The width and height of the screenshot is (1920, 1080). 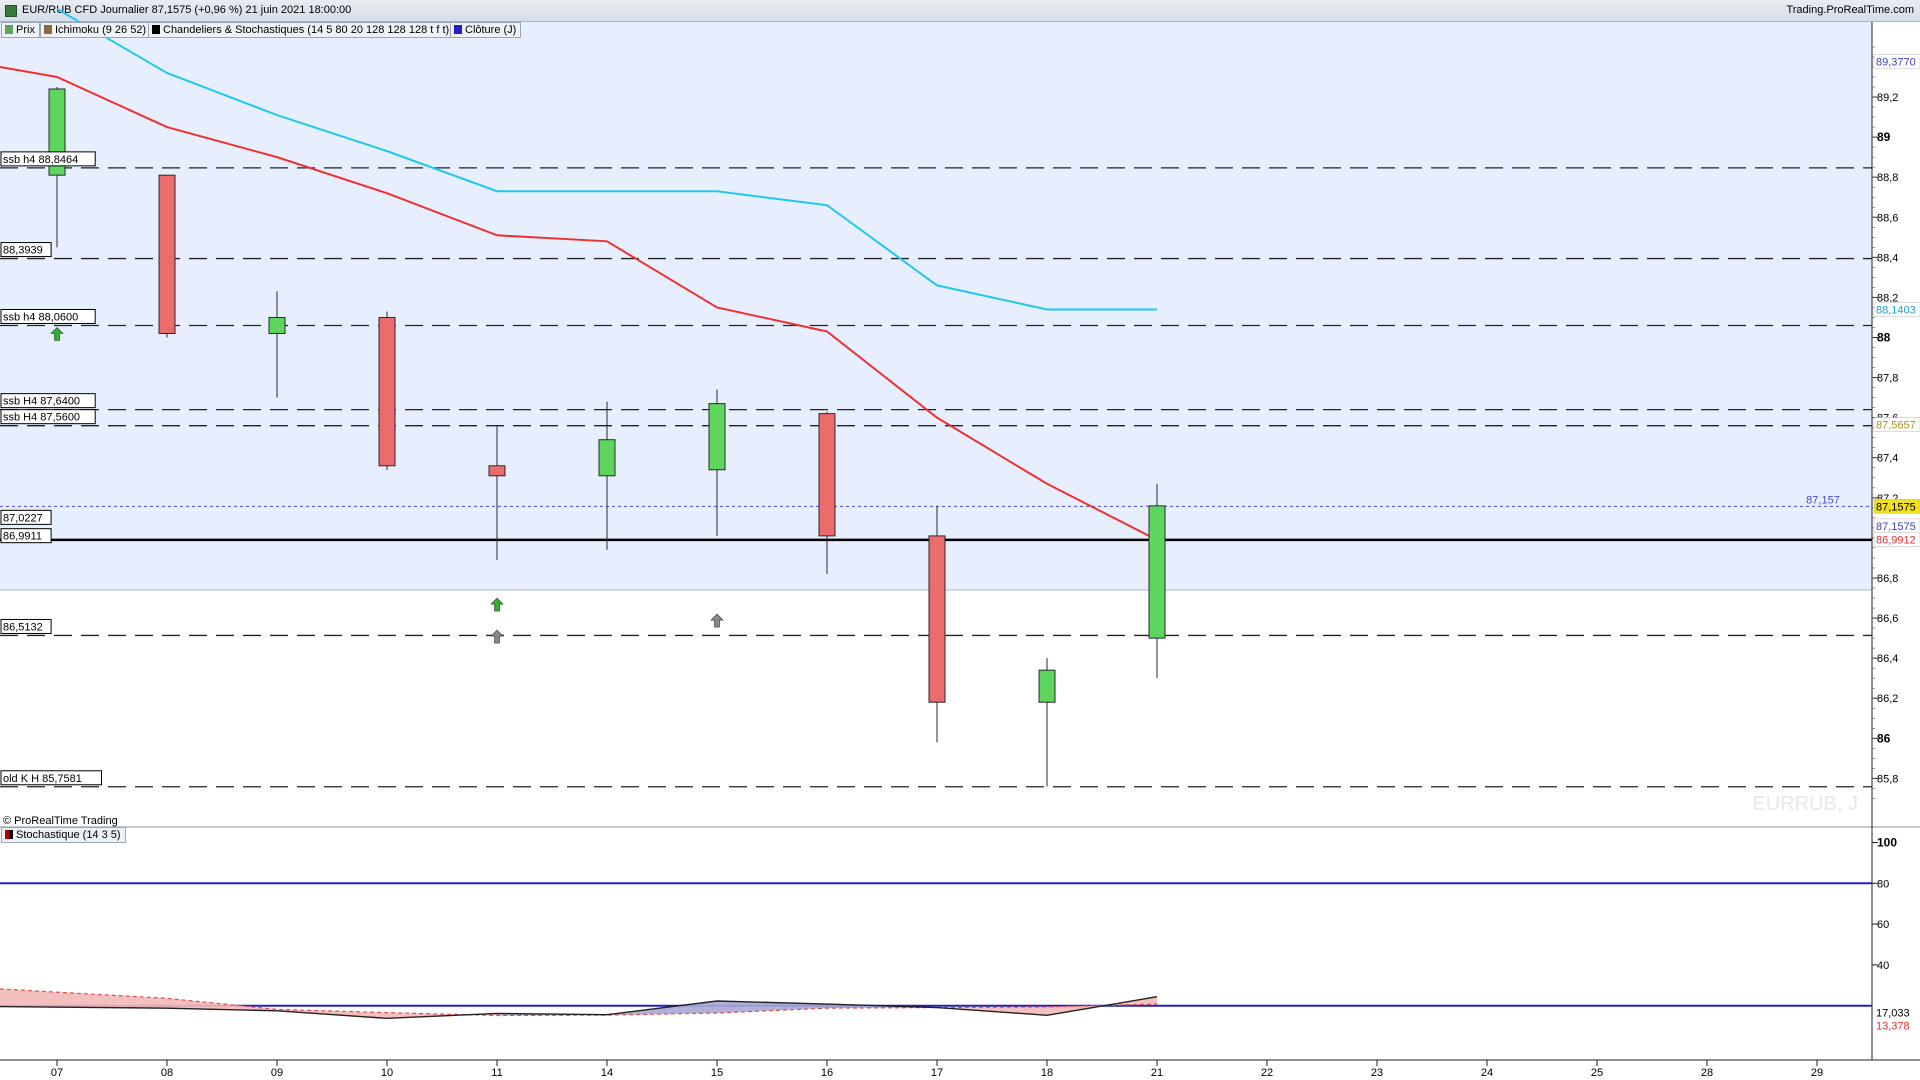 I want to click on x-tick-label: 29, so click(x=1817, y=1073).